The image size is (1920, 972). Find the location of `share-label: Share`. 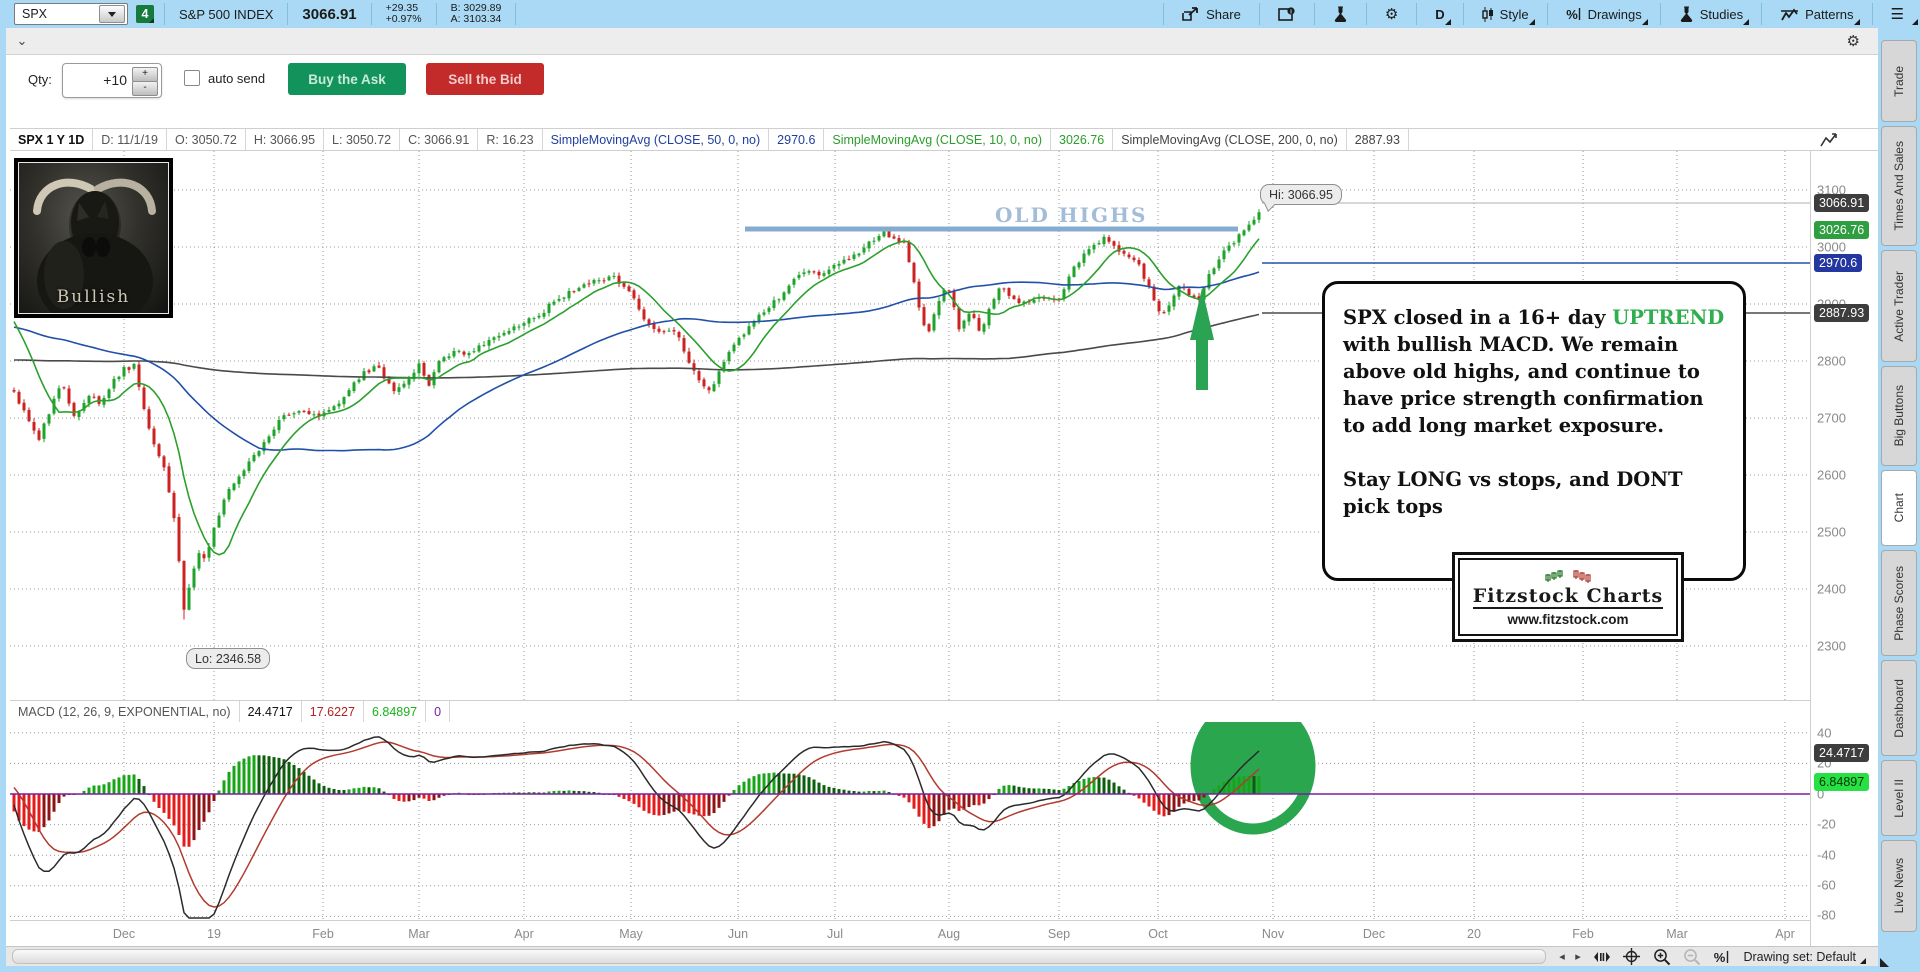

share-label: Share is located at coordinates (1223, 14).